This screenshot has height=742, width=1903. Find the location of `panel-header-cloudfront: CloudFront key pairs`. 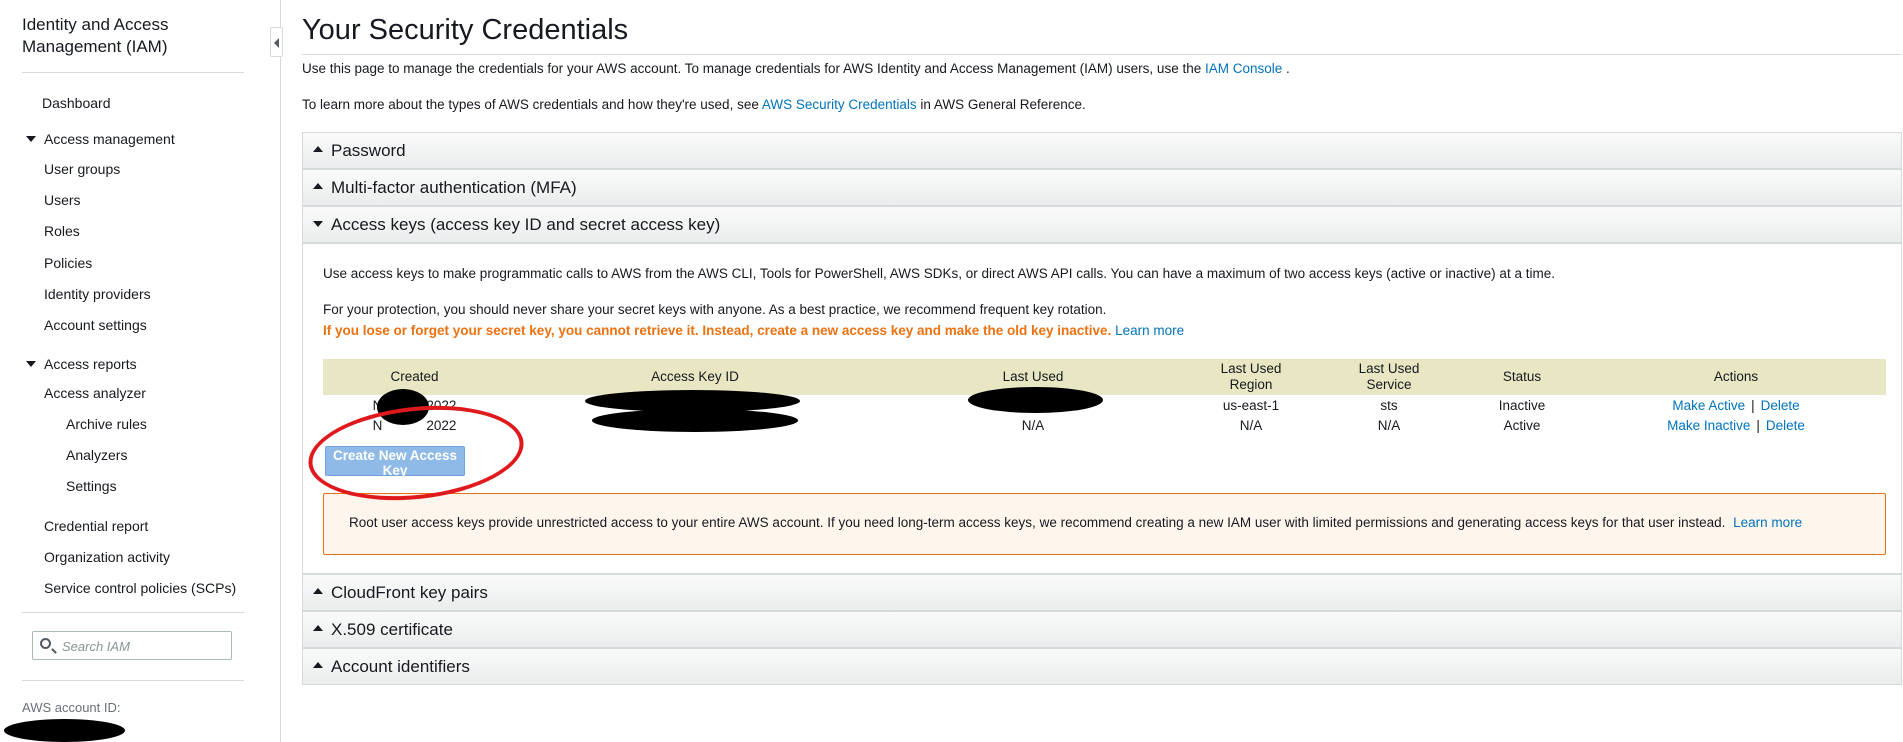

panel-header-cloudfront: CloudFront key pairs is located at coordinates (1102, 593).